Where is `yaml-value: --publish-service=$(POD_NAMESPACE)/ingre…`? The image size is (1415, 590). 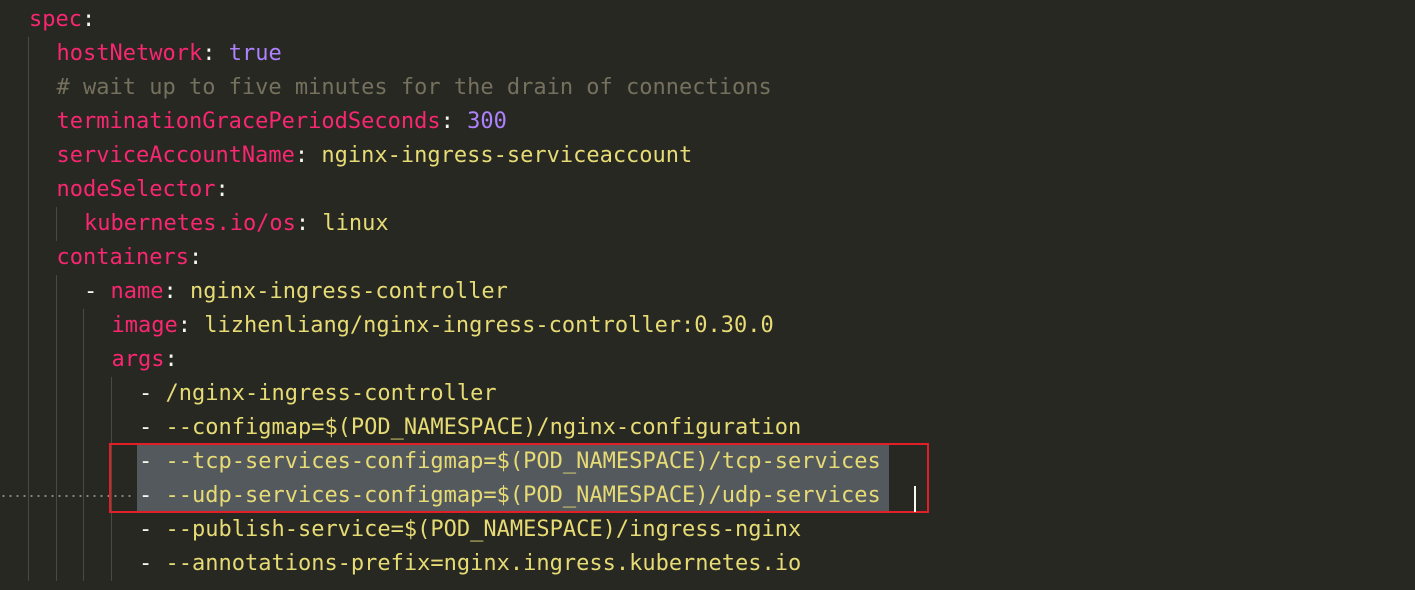
yaml-value: --publish-service=$(POD_NAMESPACE)/ingre… is located at coordinates (483, 529).